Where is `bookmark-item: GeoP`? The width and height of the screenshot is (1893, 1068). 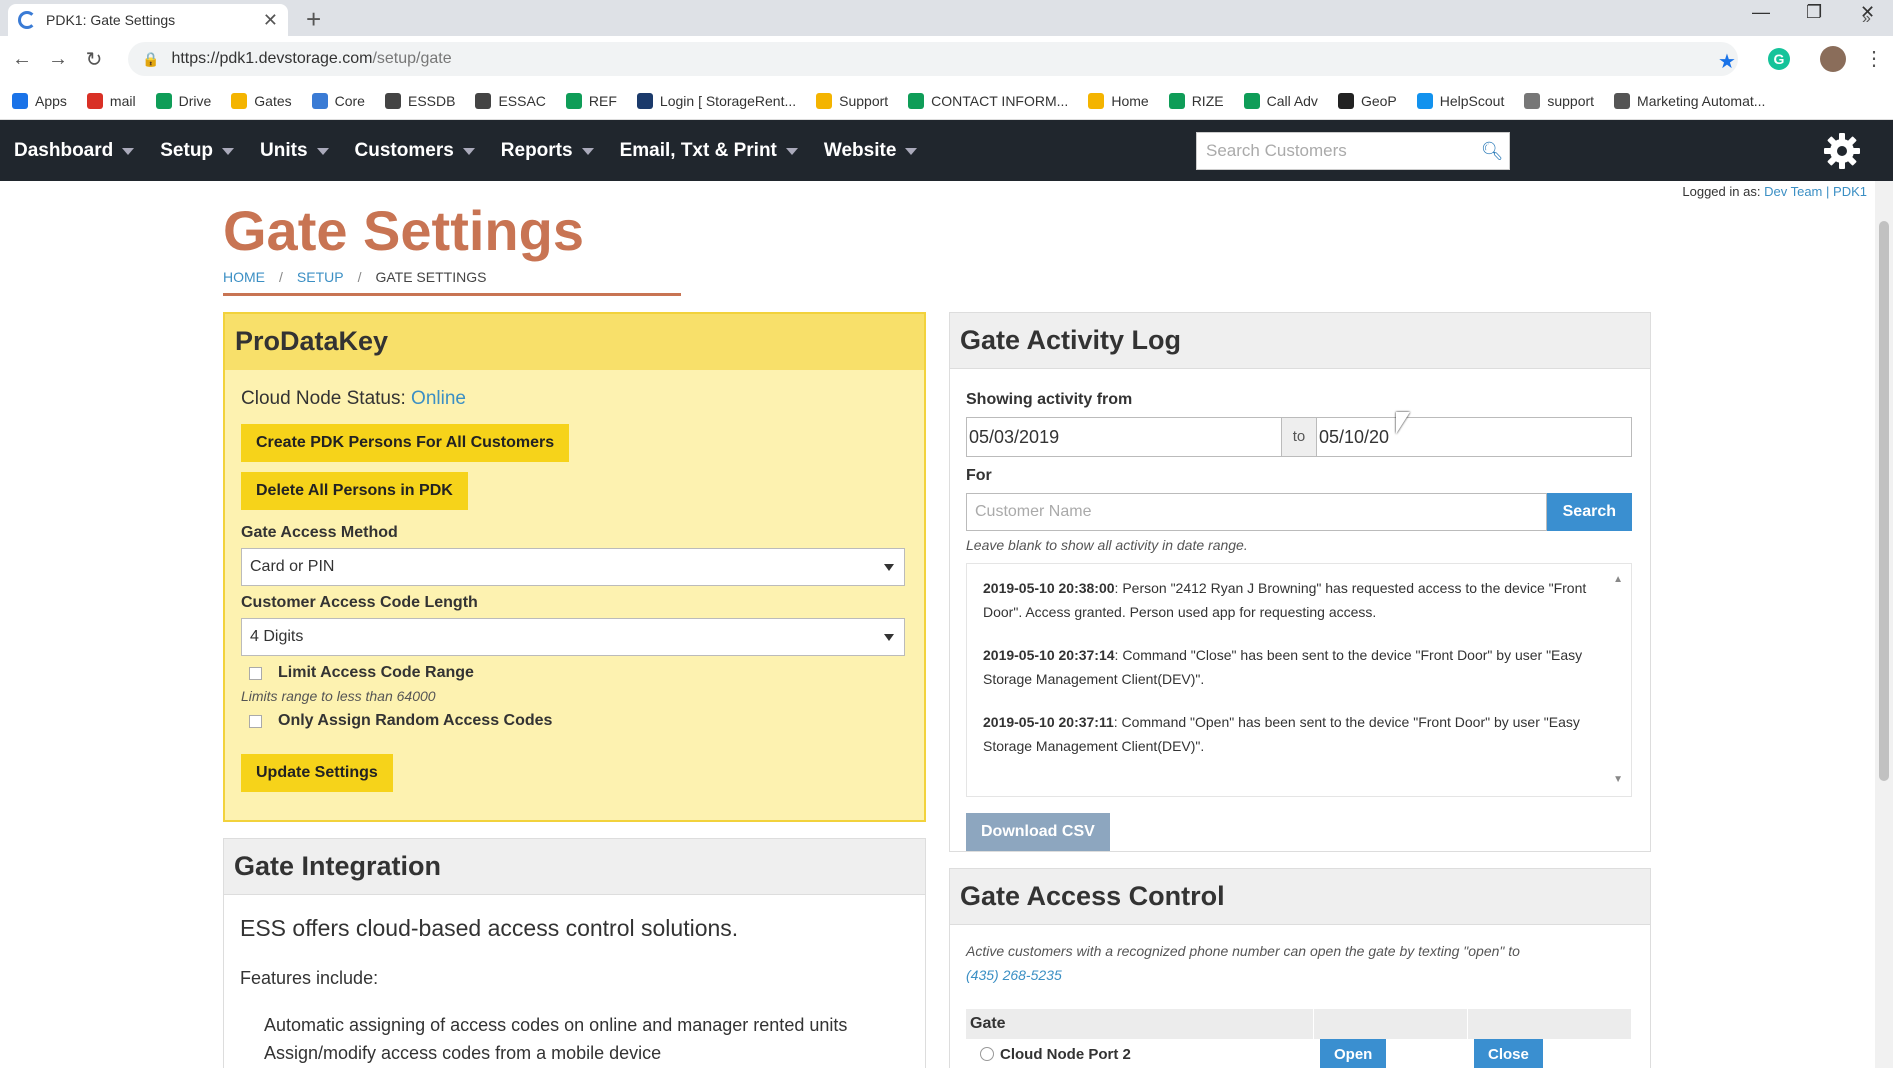
bookmark-item: GeoP is located at coordinates (1367, 100).